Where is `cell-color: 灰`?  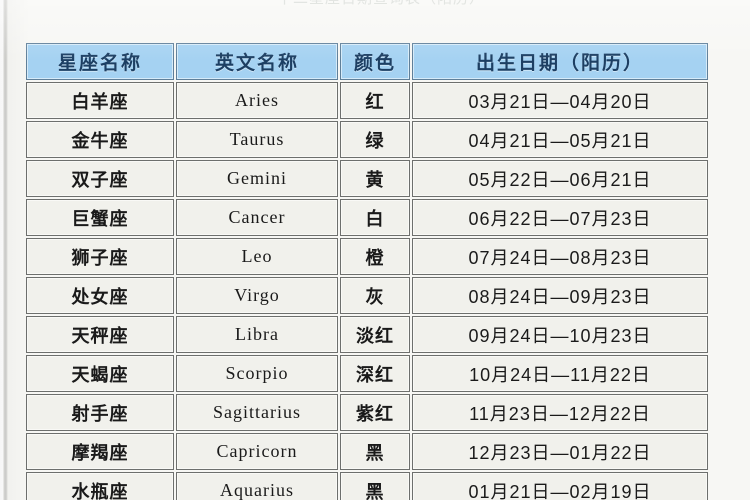
cell-color: 灰 is located at coordinates (375, 295).